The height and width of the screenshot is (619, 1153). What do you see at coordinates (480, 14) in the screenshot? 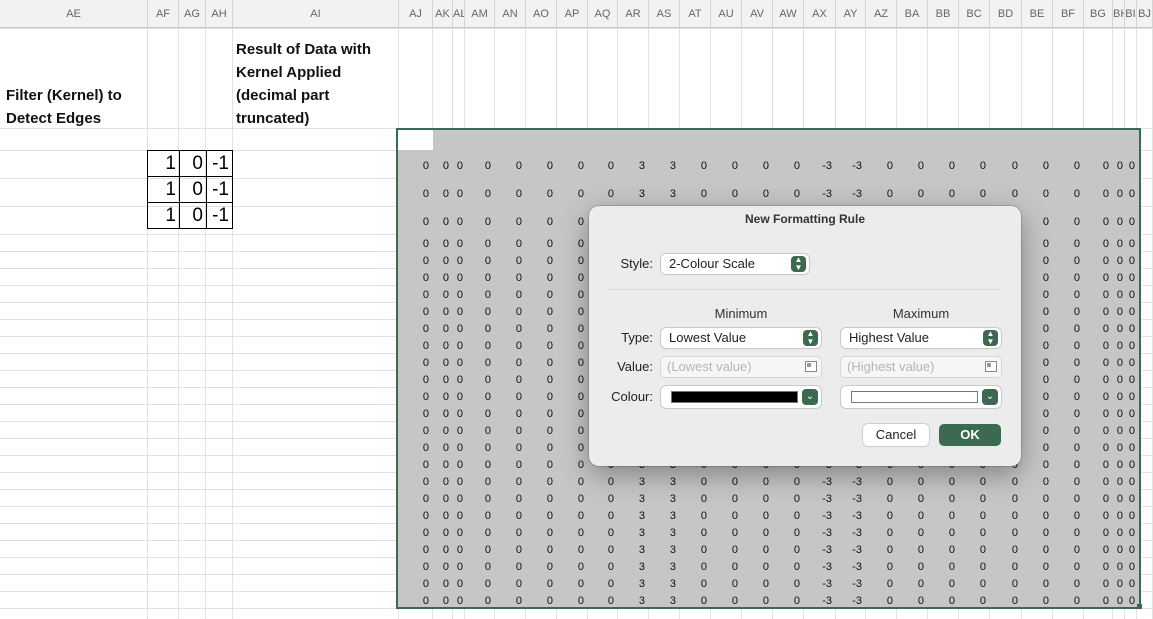
I see `column-header: AM` at bounding box center [480, 14].